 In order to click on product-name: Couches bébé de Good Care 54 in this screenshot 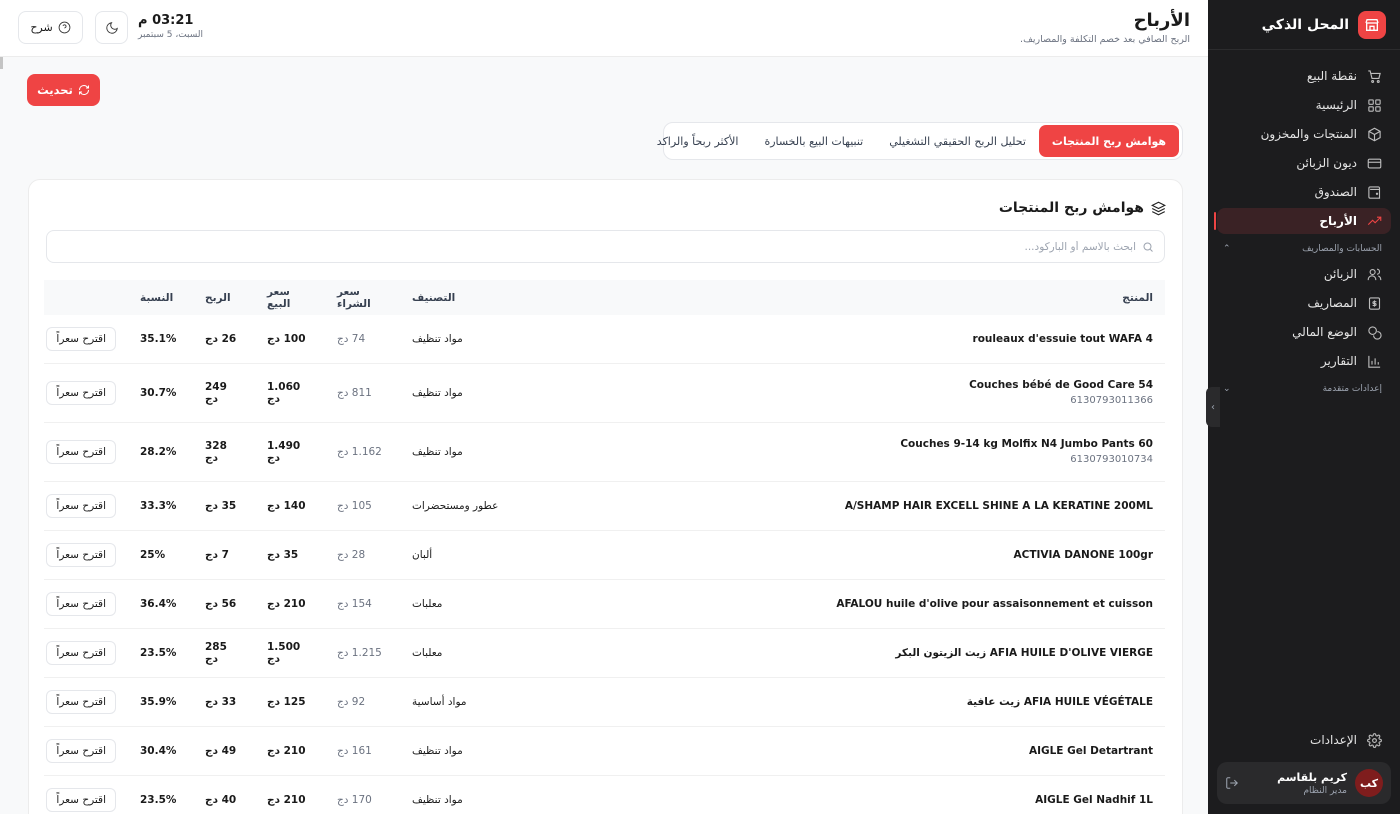, I will do `click(1061, 385)`.